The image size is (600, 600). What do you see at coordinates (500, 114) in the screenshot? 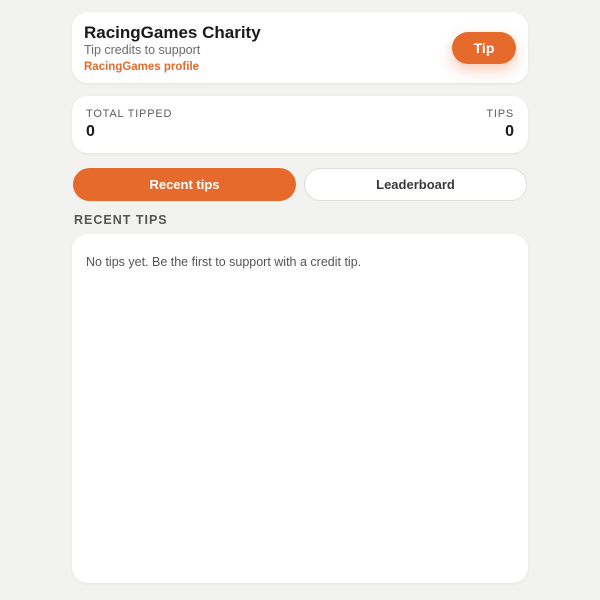
I see `tips-count-label: TIPS` at bounding box center [500, 114].